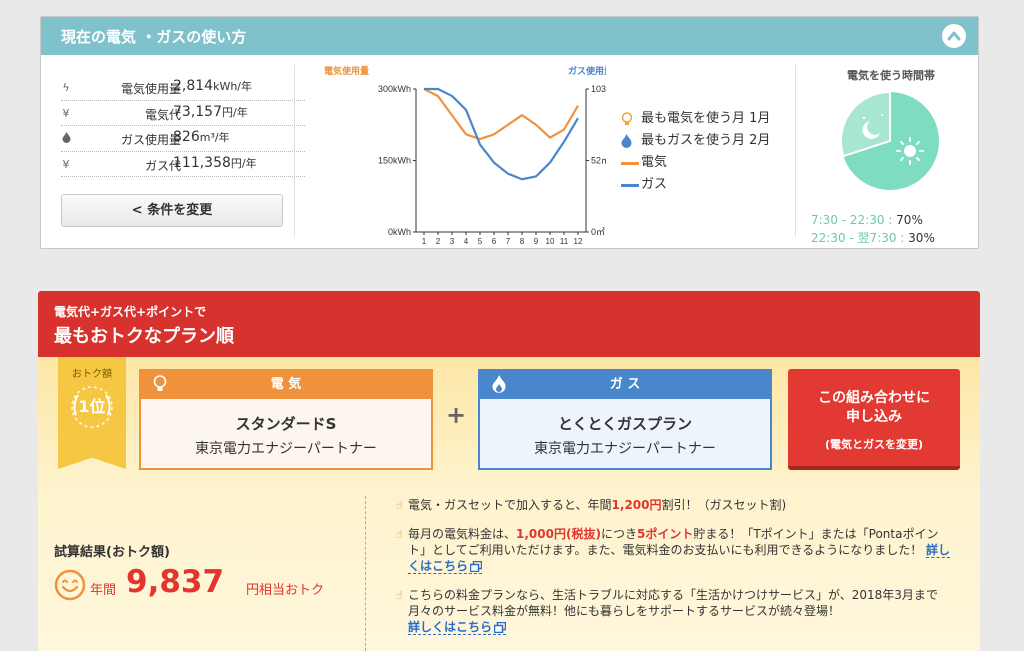 This screenshot has width=1024, height=651. Describe the element at coordinates (394, 161) in the screenshot. I see `left-tick-label: 150kWh` at that location.